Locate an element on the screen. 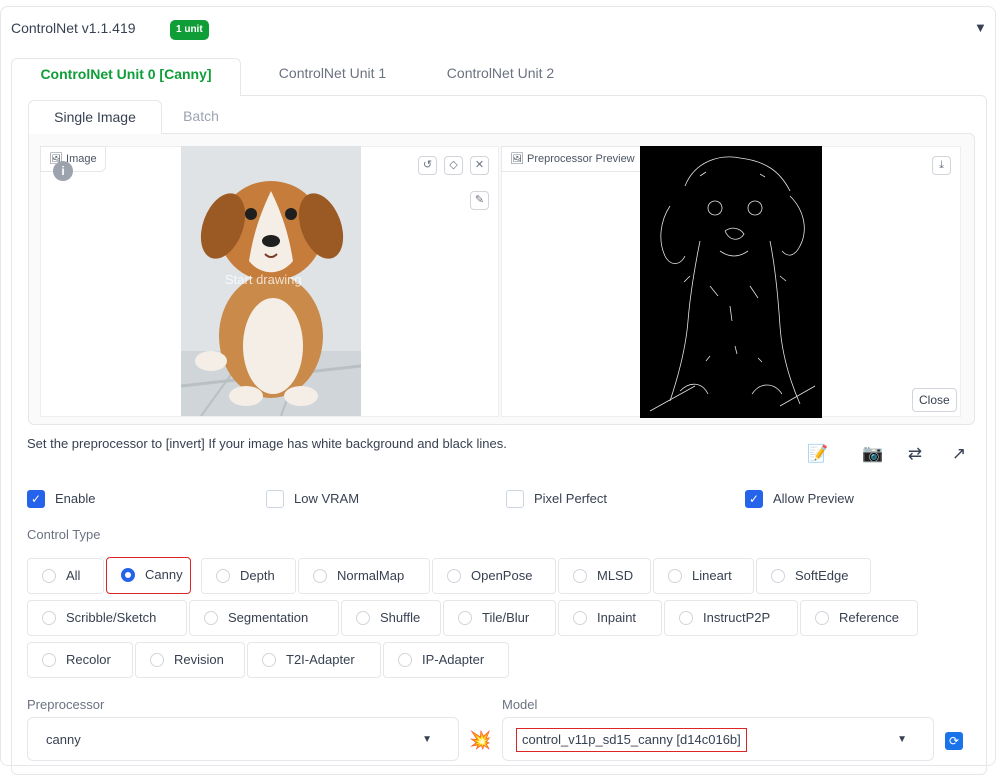  send-icon: ↗ is located at coordinates (959, 454).